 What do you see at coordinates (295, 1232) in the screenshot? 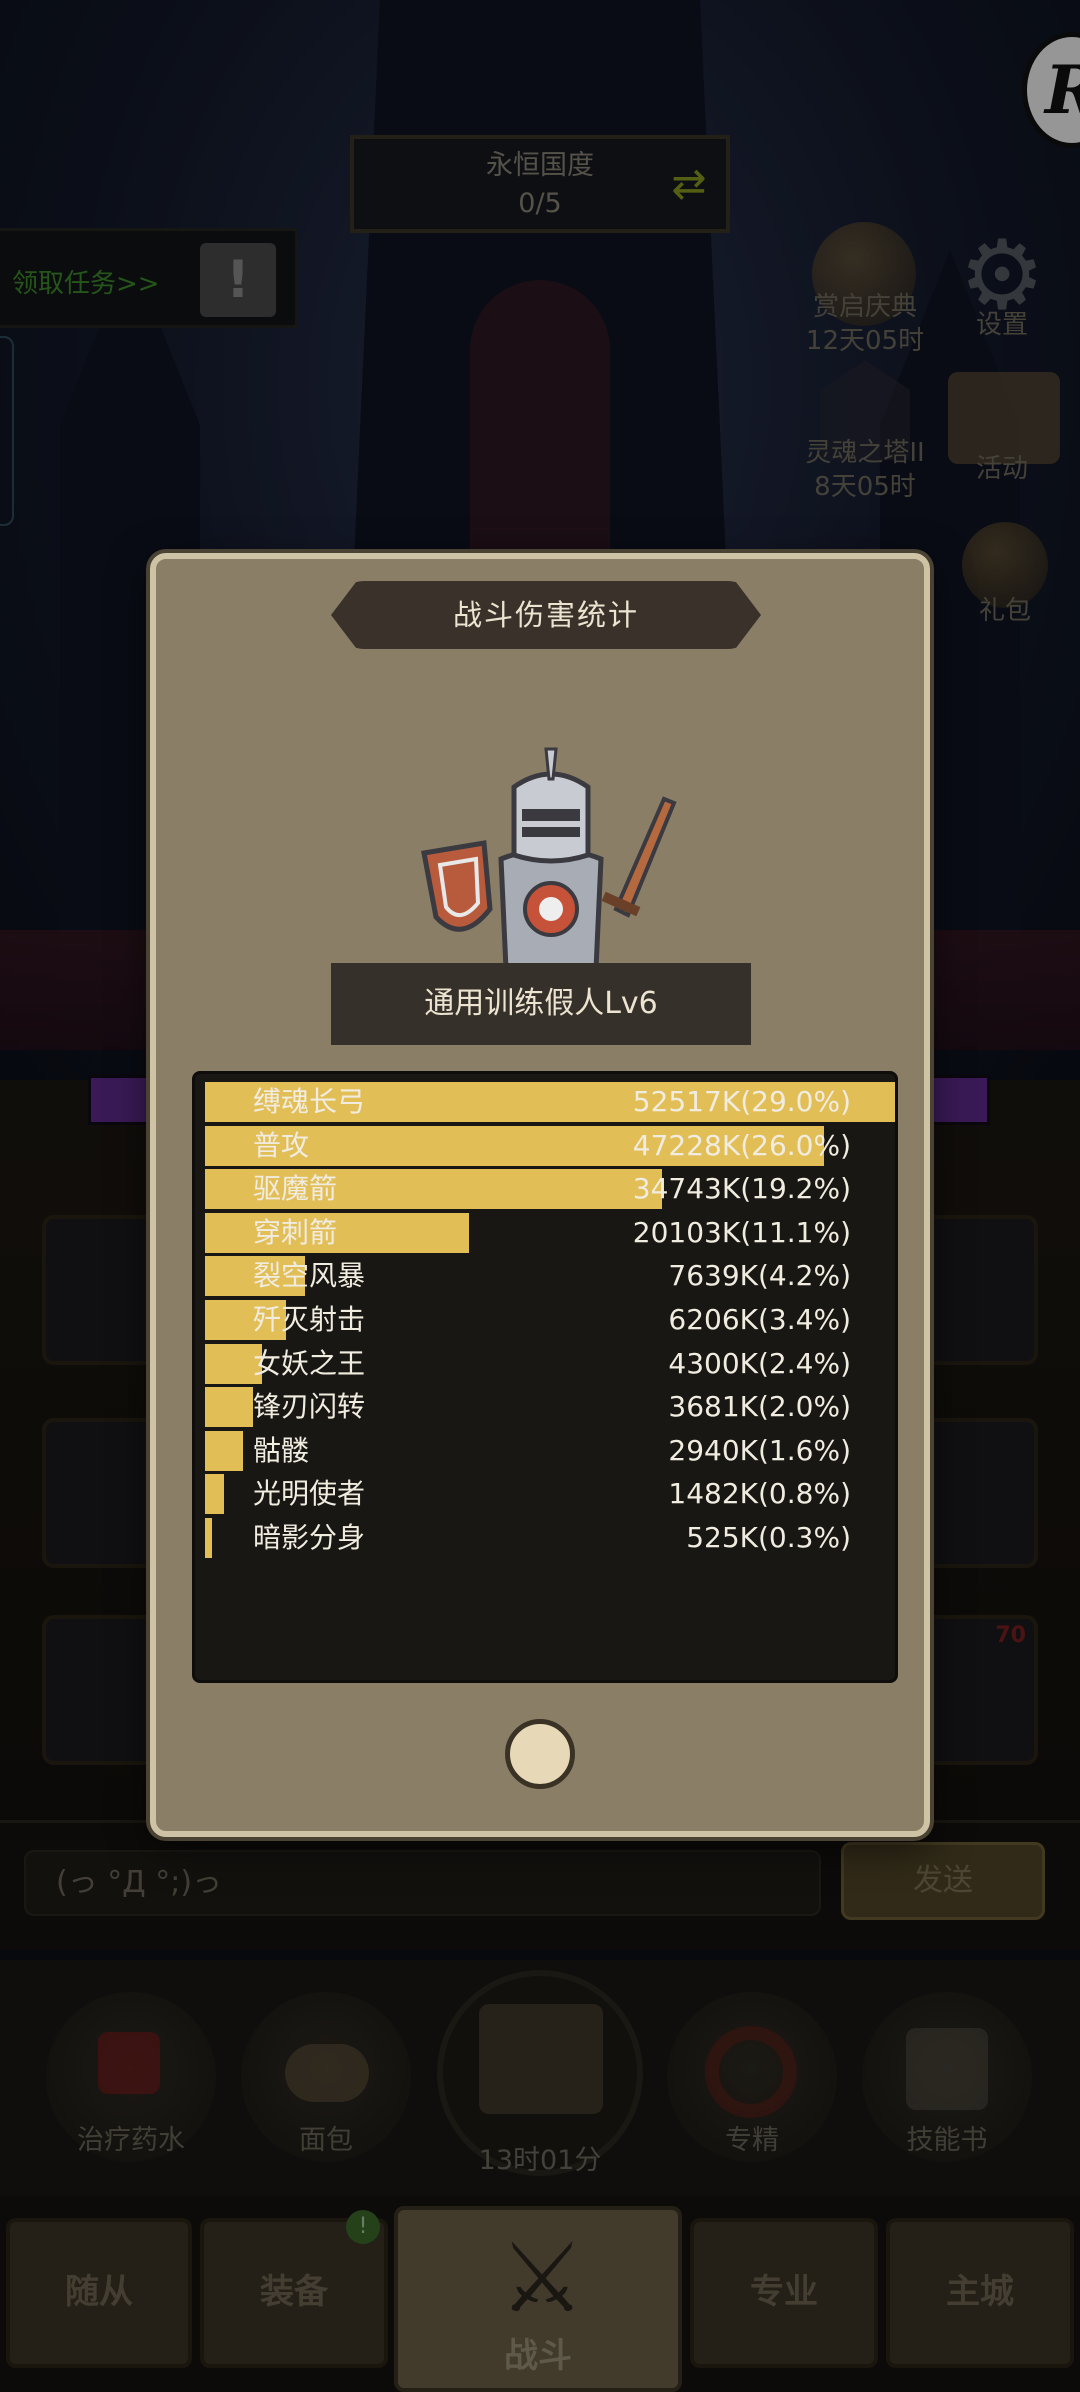
I see `skill-name: 穿刺箭` at bounding box center [295, 1232].